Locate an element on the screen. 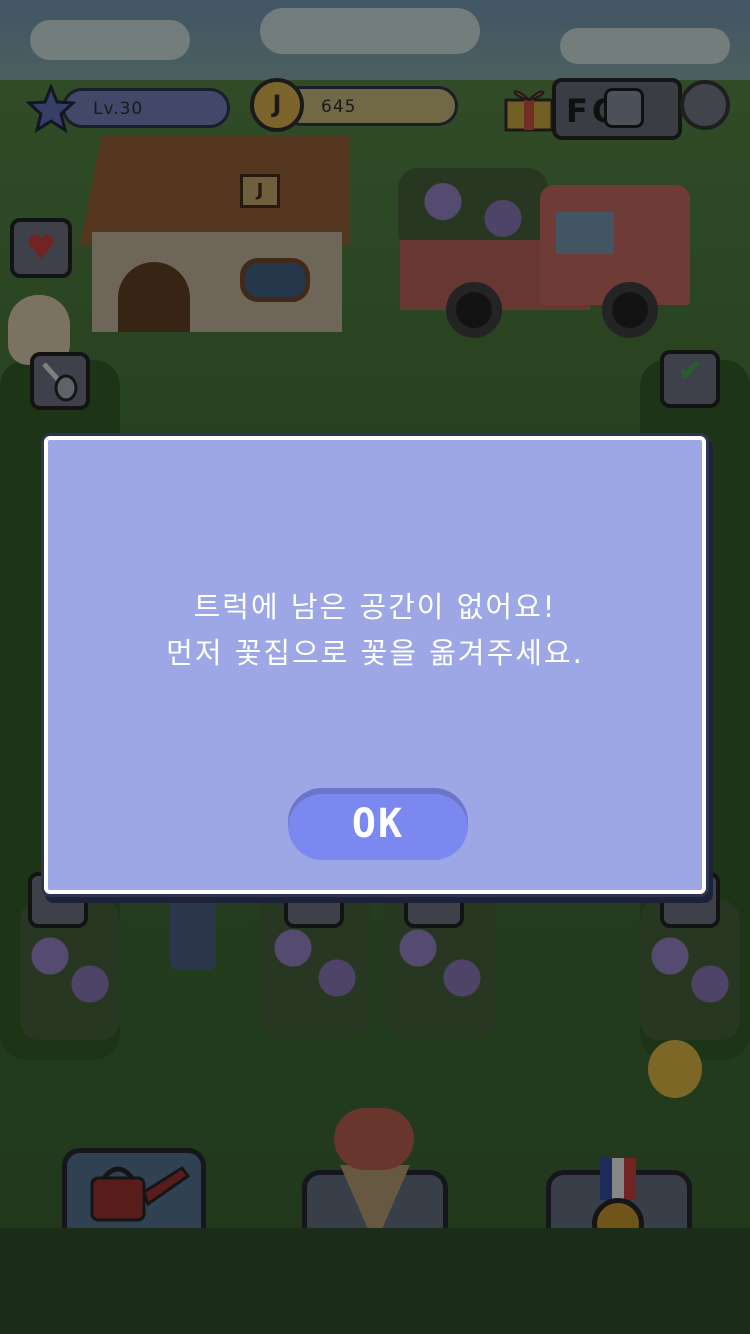 Image resolution: width=750 pixels, height=1334 pixels. ok-button: OK is located at coordinates (378, 824).